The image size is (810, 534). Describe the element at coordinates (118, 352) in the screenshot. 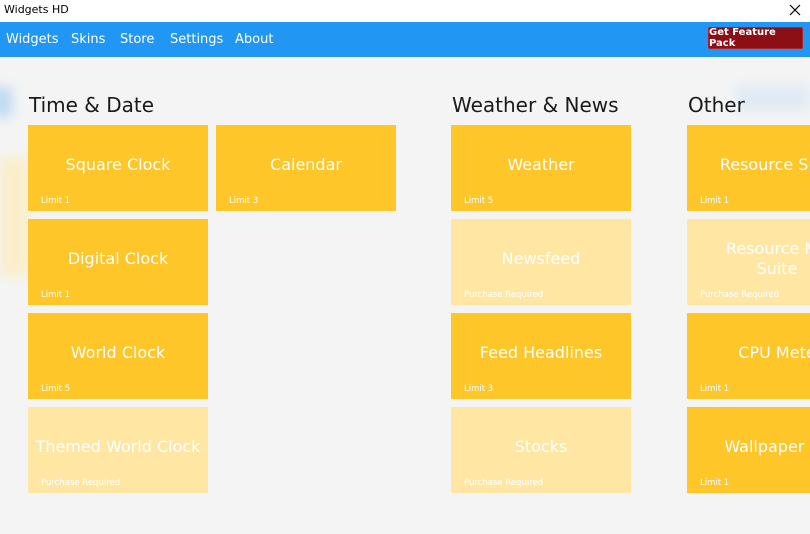

I see `tile-label: World Clock` at that location.